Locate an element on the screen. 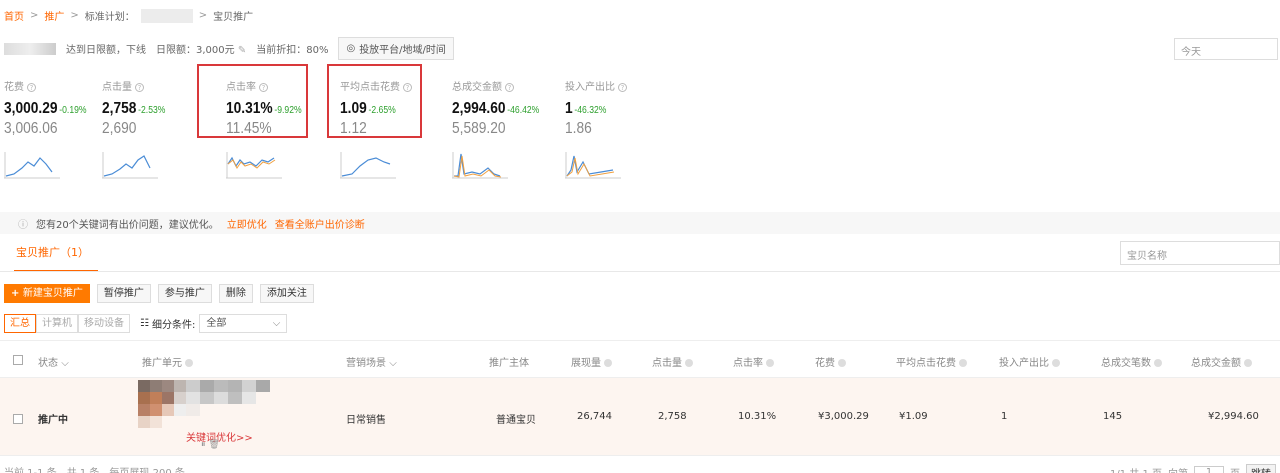 The height and width of the screenshot is (473, 1280). breadcrumb-current: 宝贝推广 is located at coordinates (233, 17).